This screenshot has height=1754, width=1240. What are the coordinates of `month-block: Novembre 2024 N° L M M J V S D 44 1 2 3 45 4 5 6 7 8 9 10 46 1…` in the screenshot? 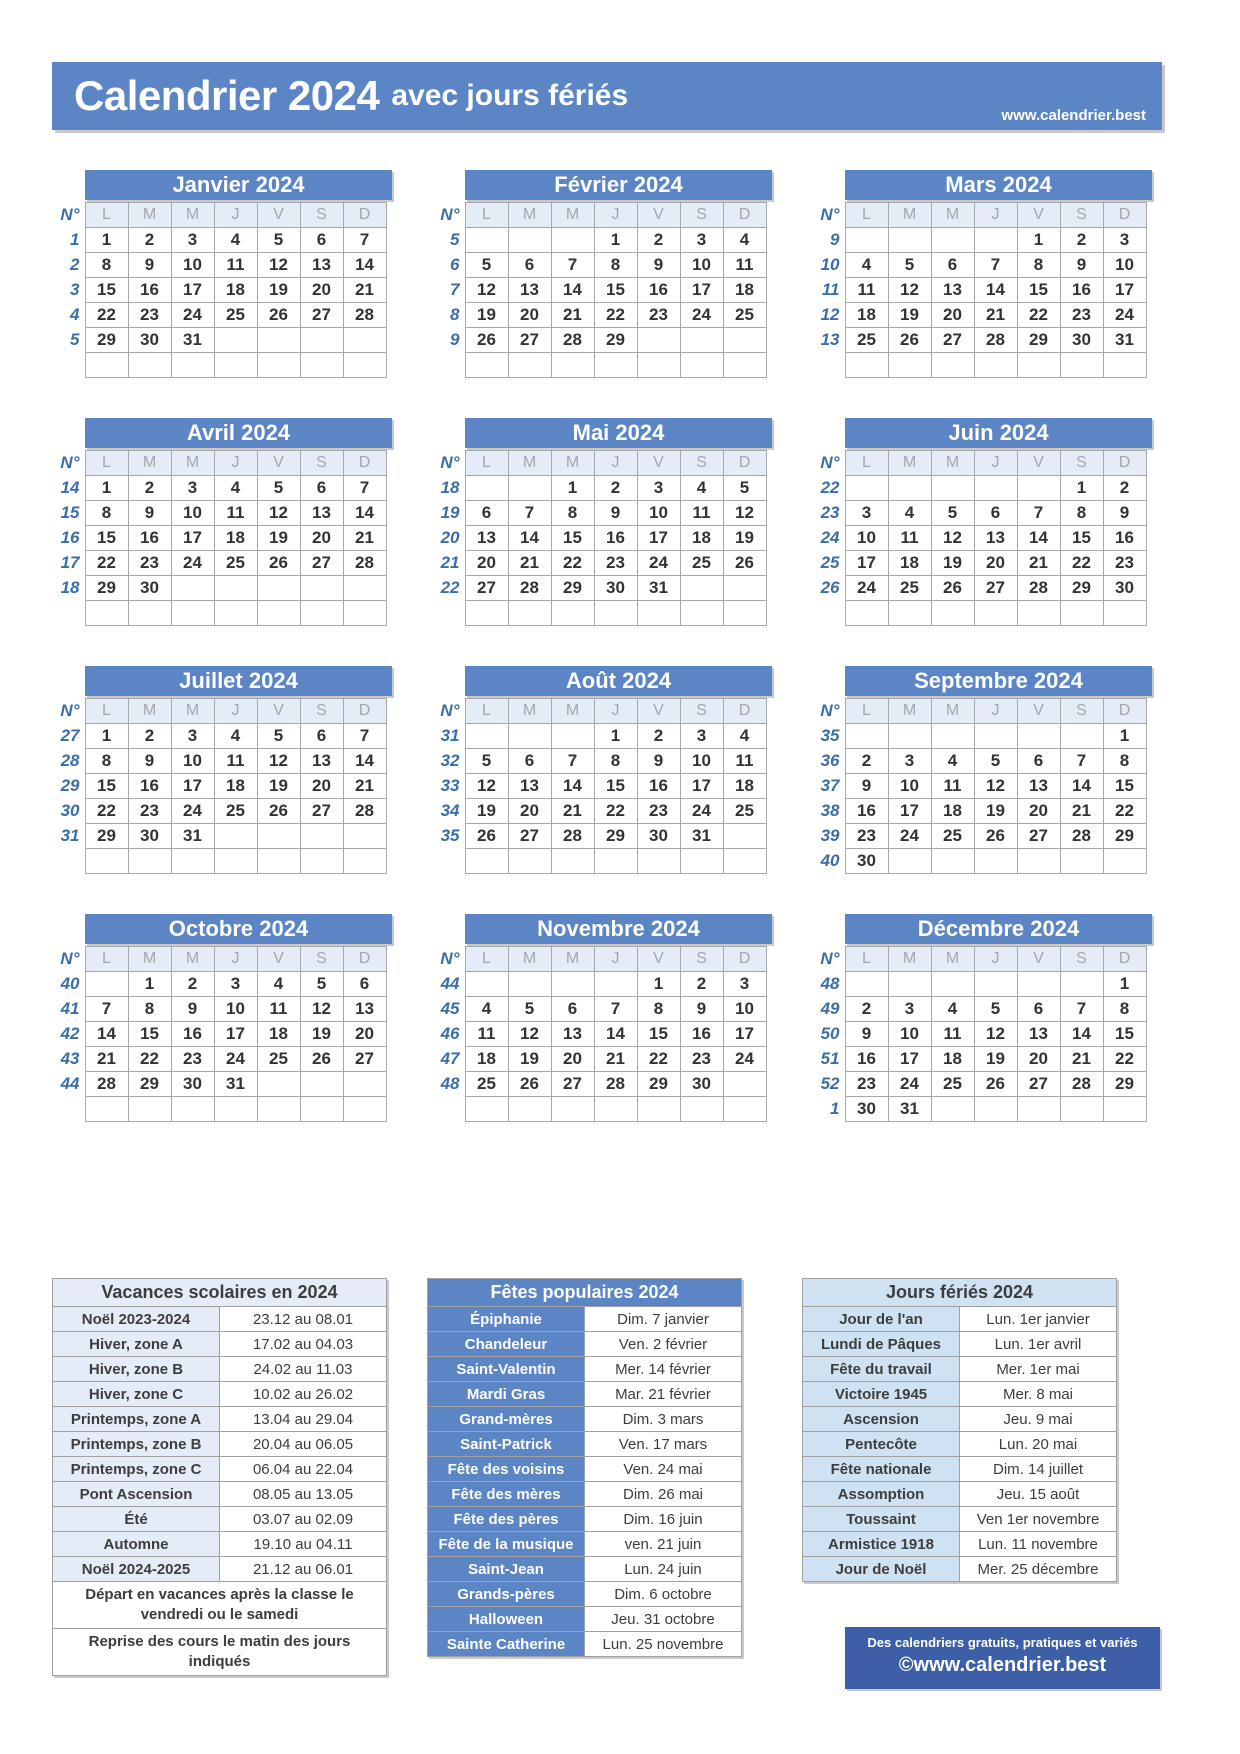 It's located at (602, 1038).